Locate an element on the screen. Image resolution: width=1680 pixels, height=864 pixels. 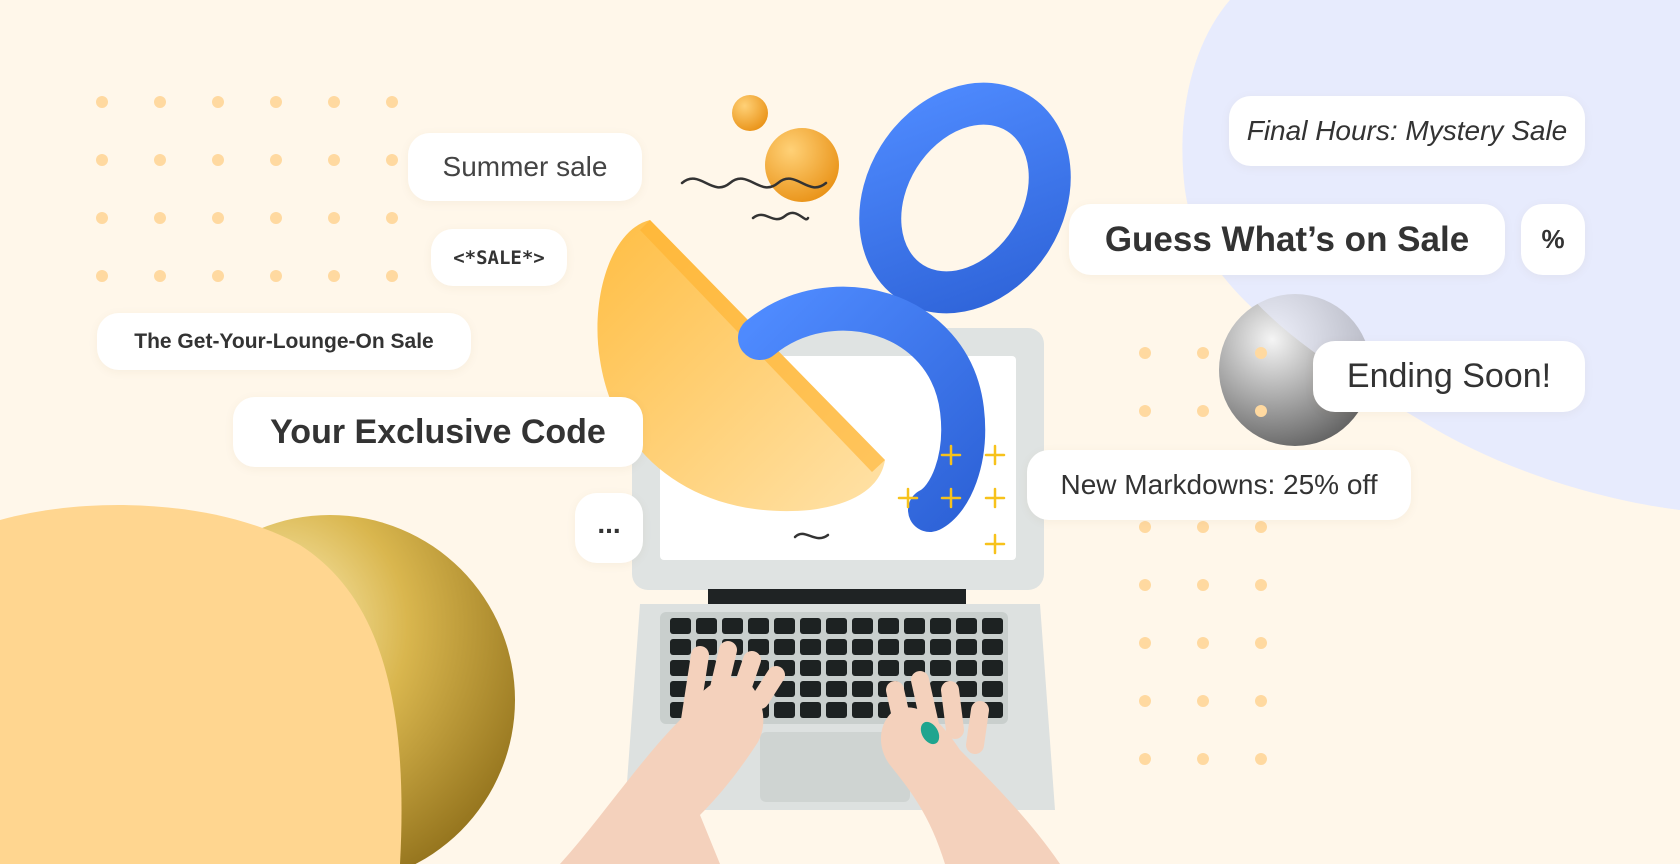
sale-tag-pill: <*SALE*> is located at coordinates (499, 257).